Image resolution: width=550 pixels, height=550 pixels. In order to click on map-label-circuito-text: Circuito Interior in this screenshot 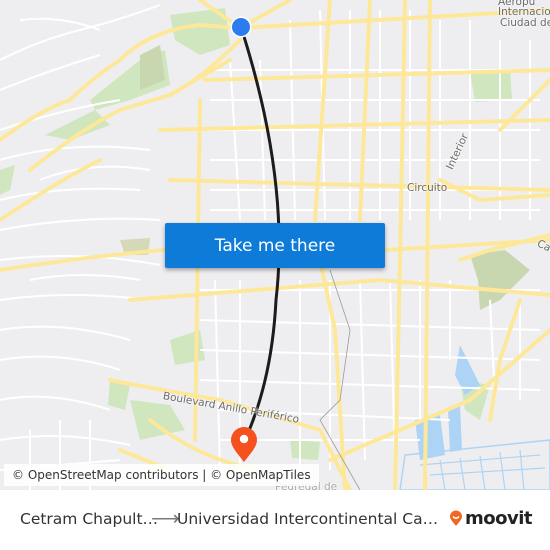, I will do `click(448, 163)`.